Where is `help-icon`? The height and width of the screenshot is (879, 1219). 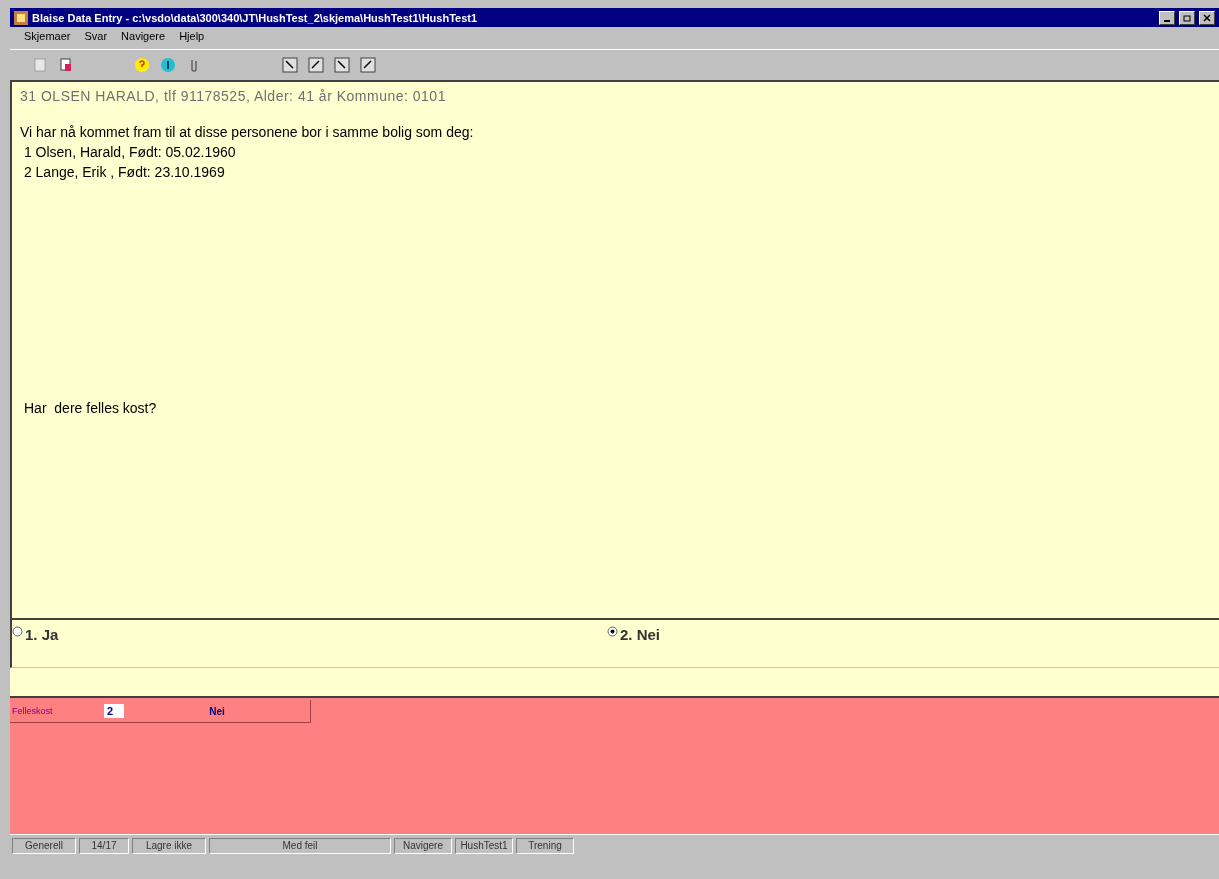 help-icon is located at coordinates (142, 65).